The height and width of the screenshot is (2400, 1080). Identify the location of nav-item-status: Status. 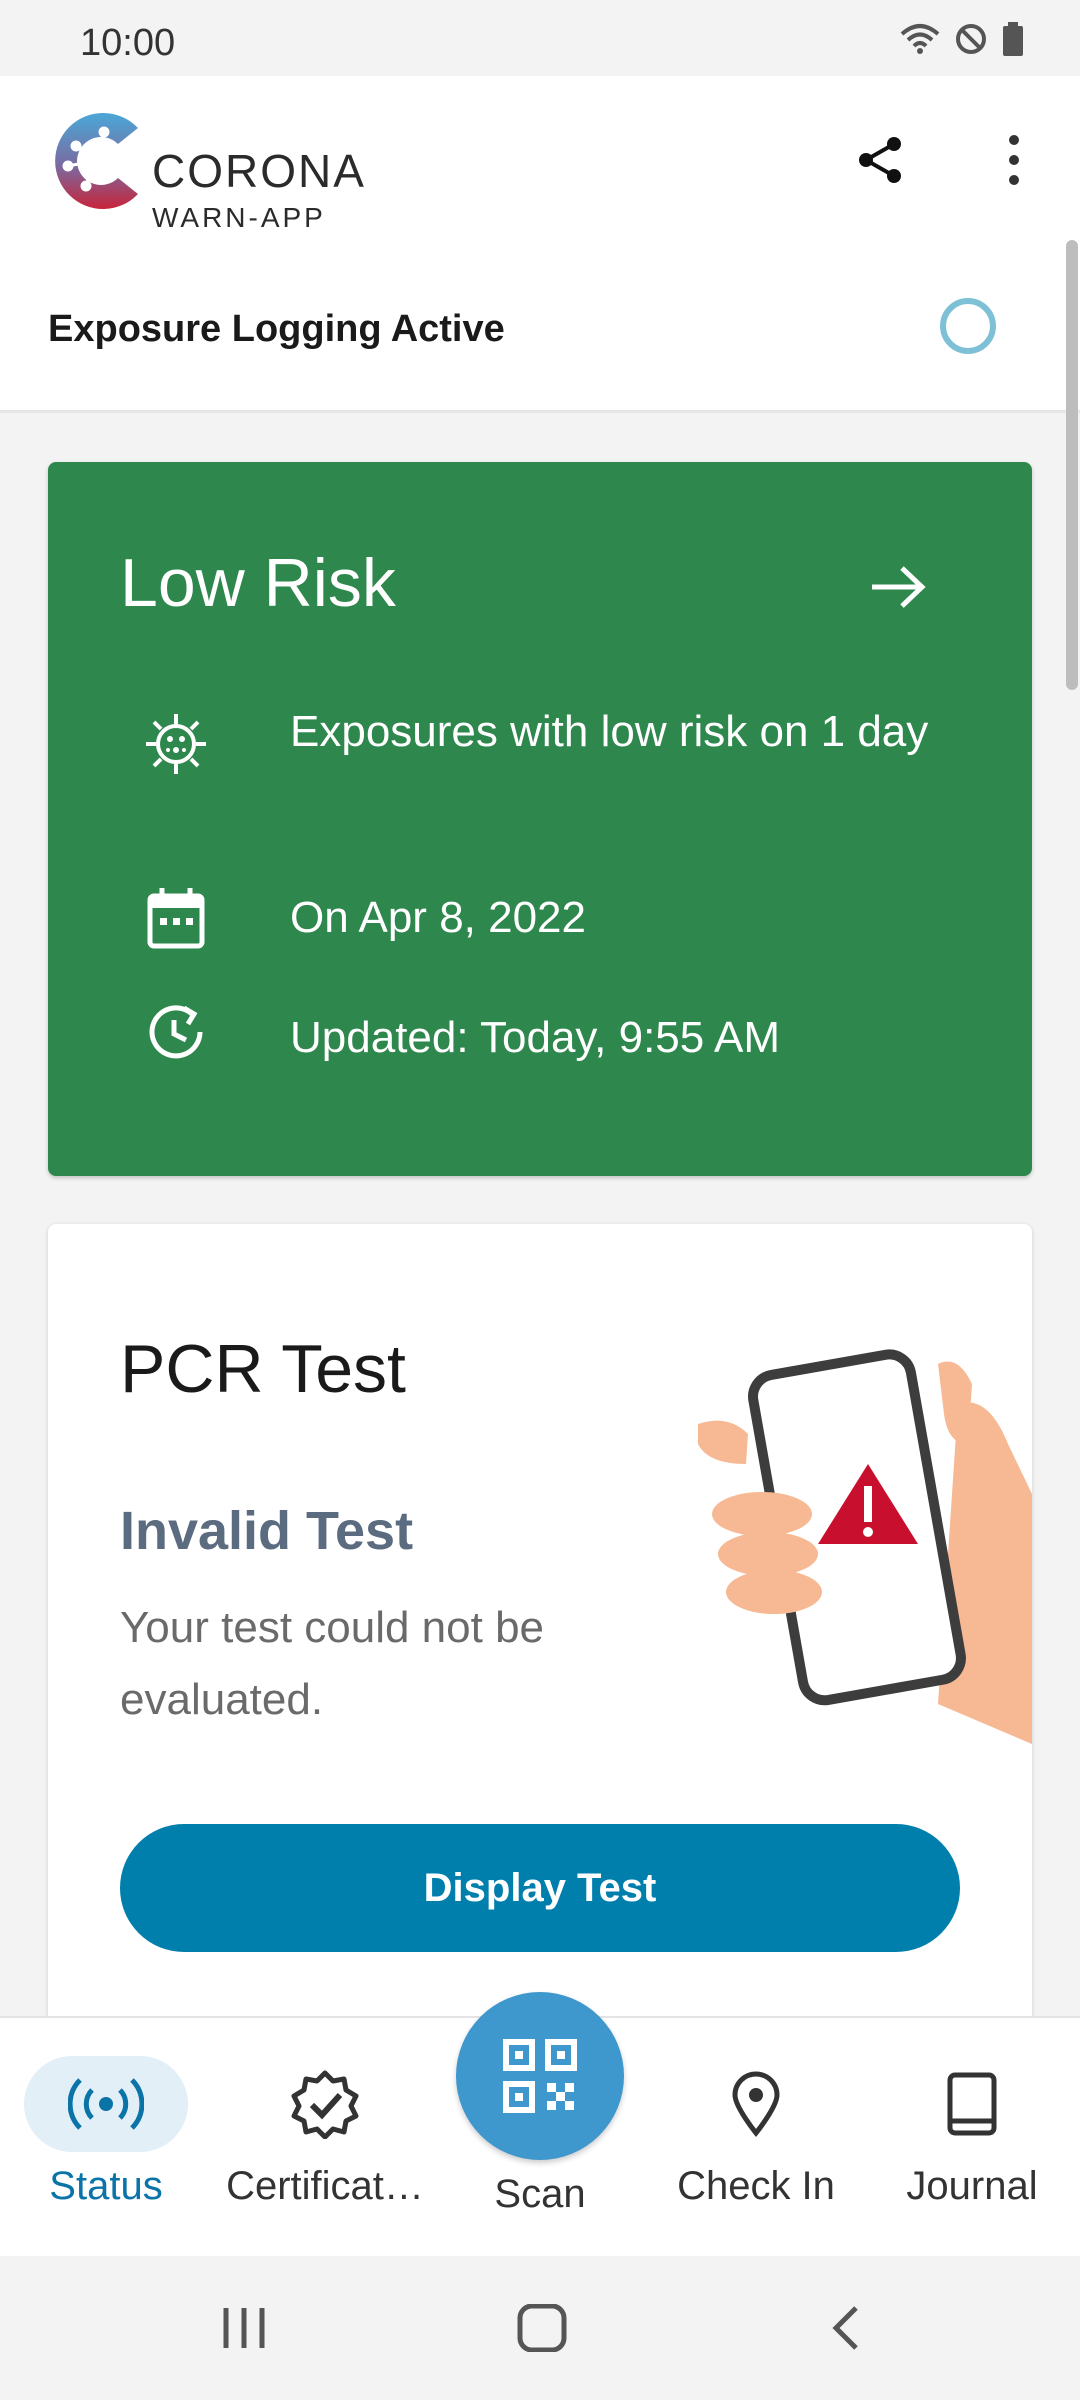
(106, 2138).